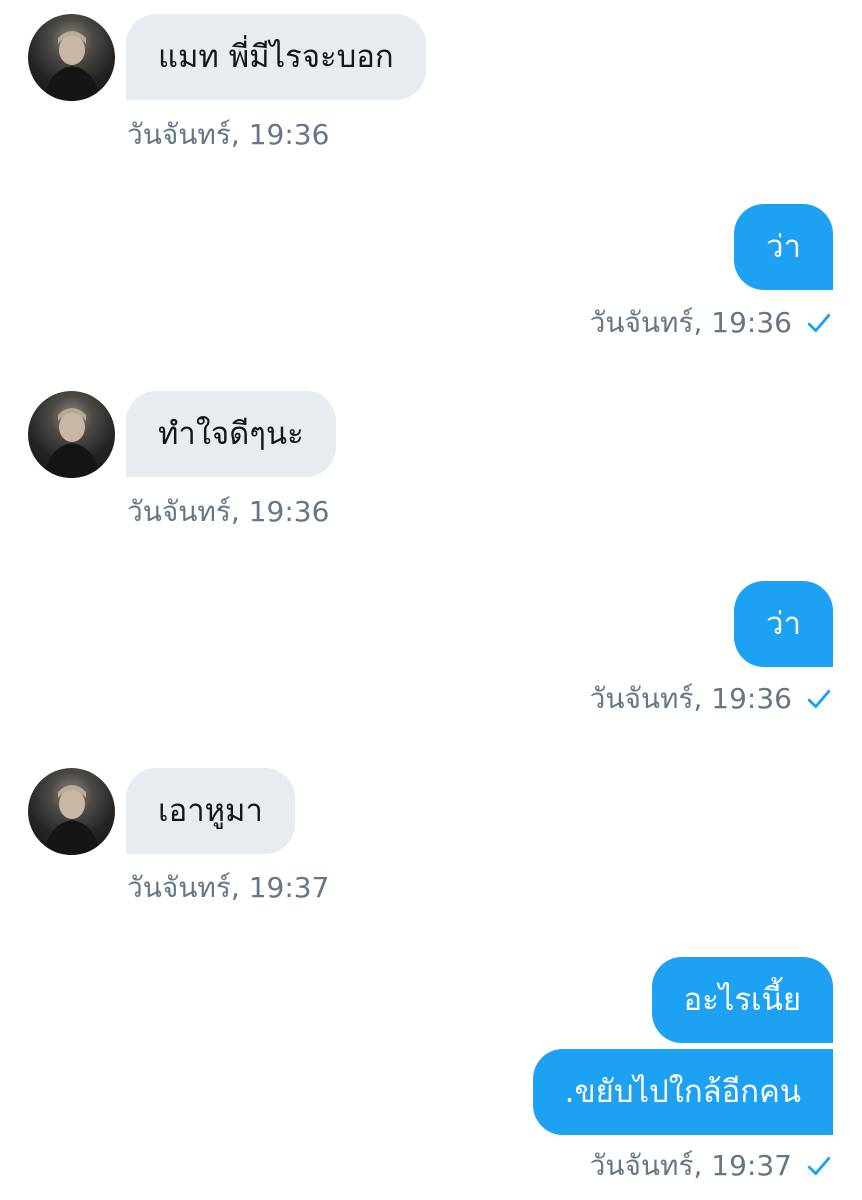 The image size is (862, 1200). I want to click on message-meta: วันจันทร์, 19:37, so click(711, 1166).